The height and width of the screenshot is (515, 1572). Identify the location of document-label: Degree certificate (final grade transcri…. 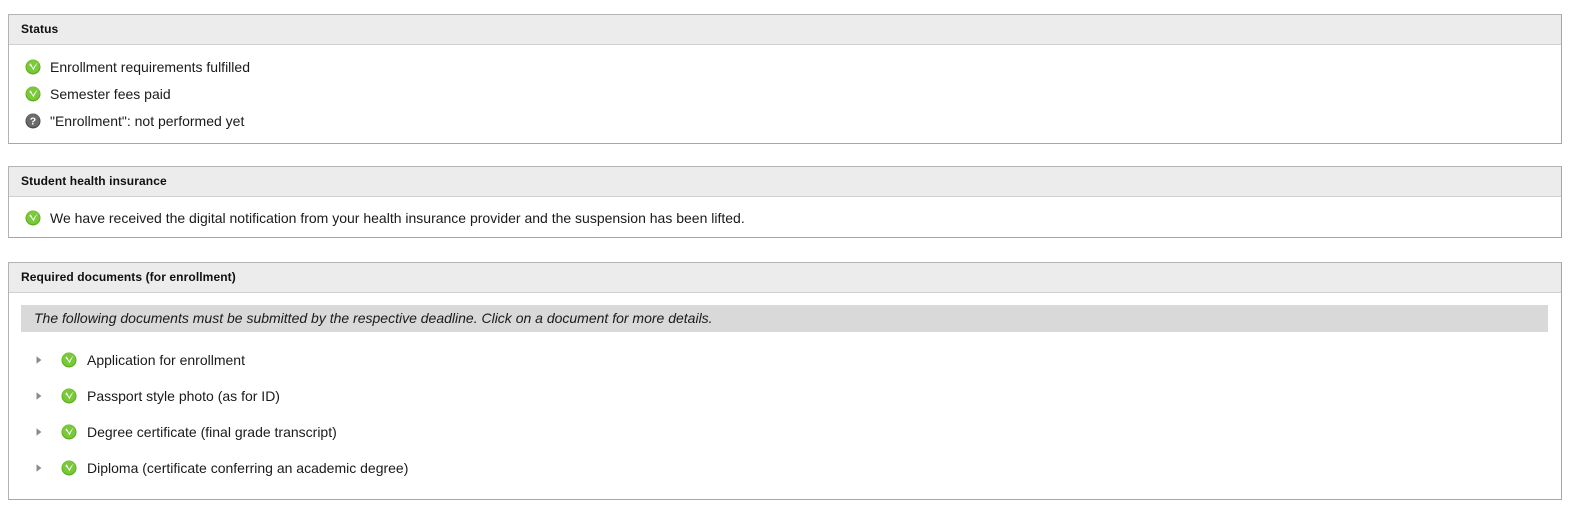
(212, 432).